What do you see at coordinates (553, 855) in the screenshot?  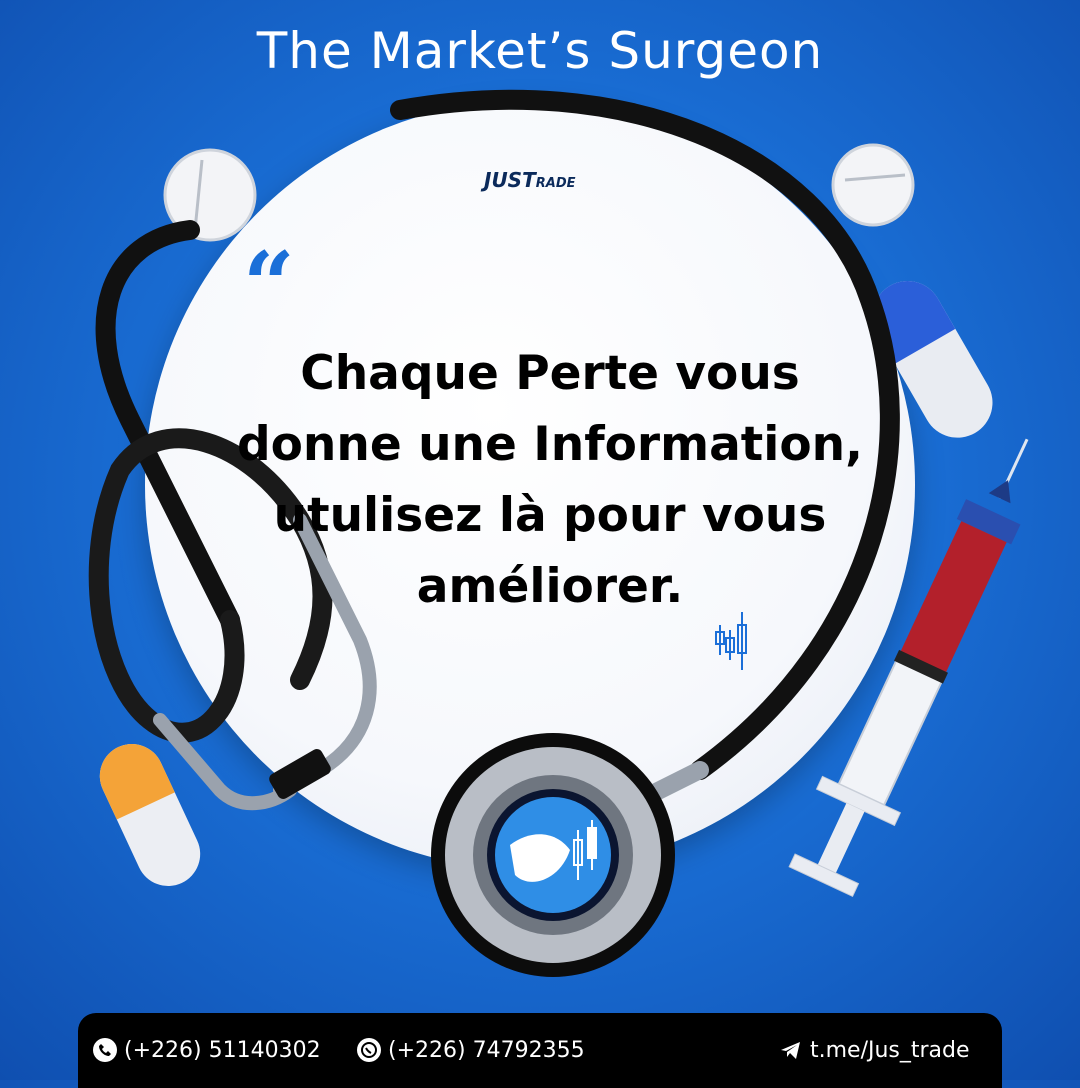 I see `chest-piece-icon` at bounding box center [553, 855].